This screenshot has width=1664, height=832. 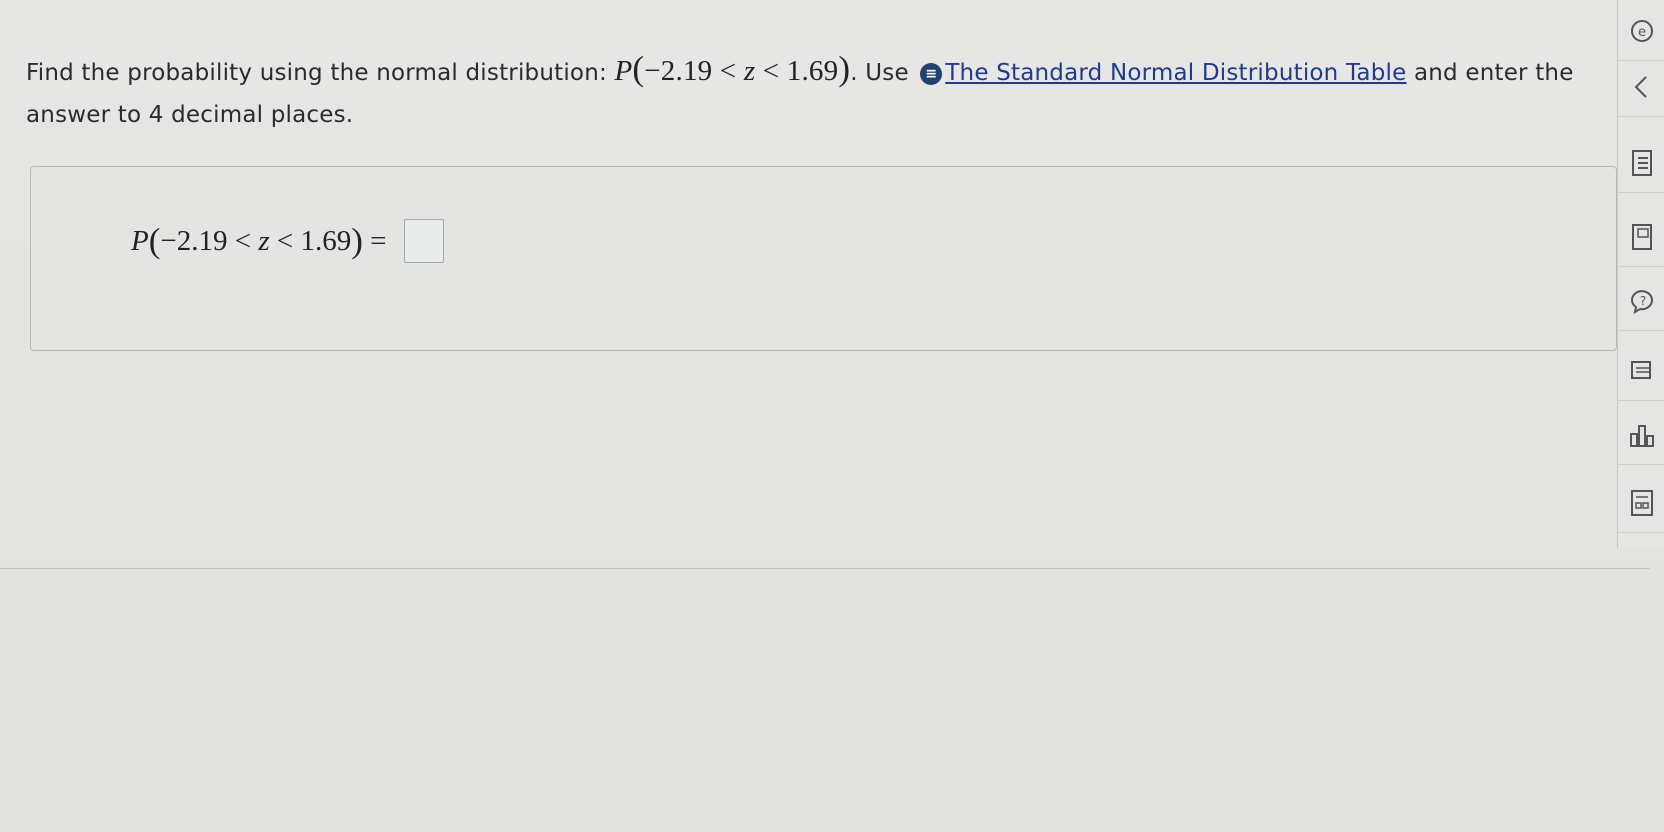 I want to click on bar-chart-icon, so click(x=1642, y=437).